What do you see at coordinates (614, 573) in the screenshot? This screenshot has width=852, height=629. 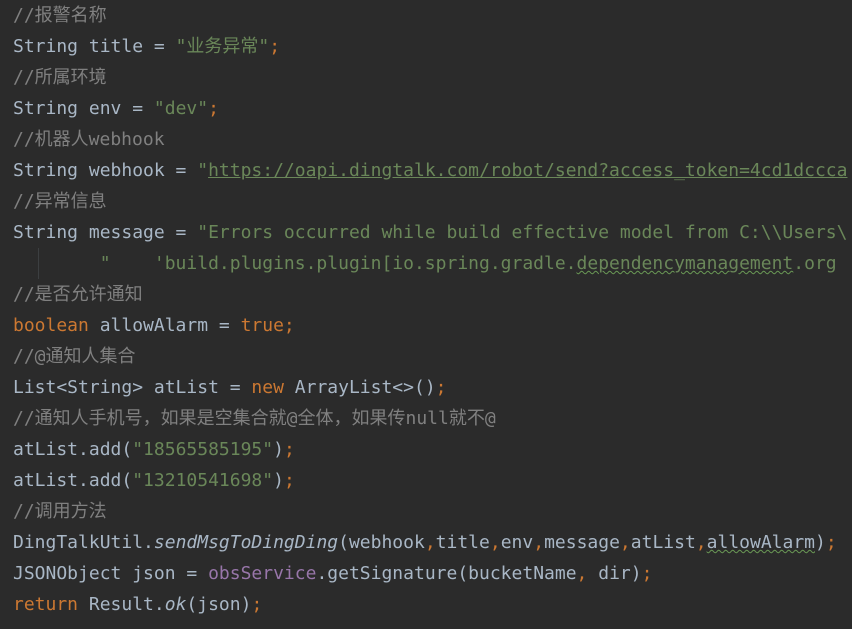 I see `code-token: dir)` at bounding box center [614, 573].